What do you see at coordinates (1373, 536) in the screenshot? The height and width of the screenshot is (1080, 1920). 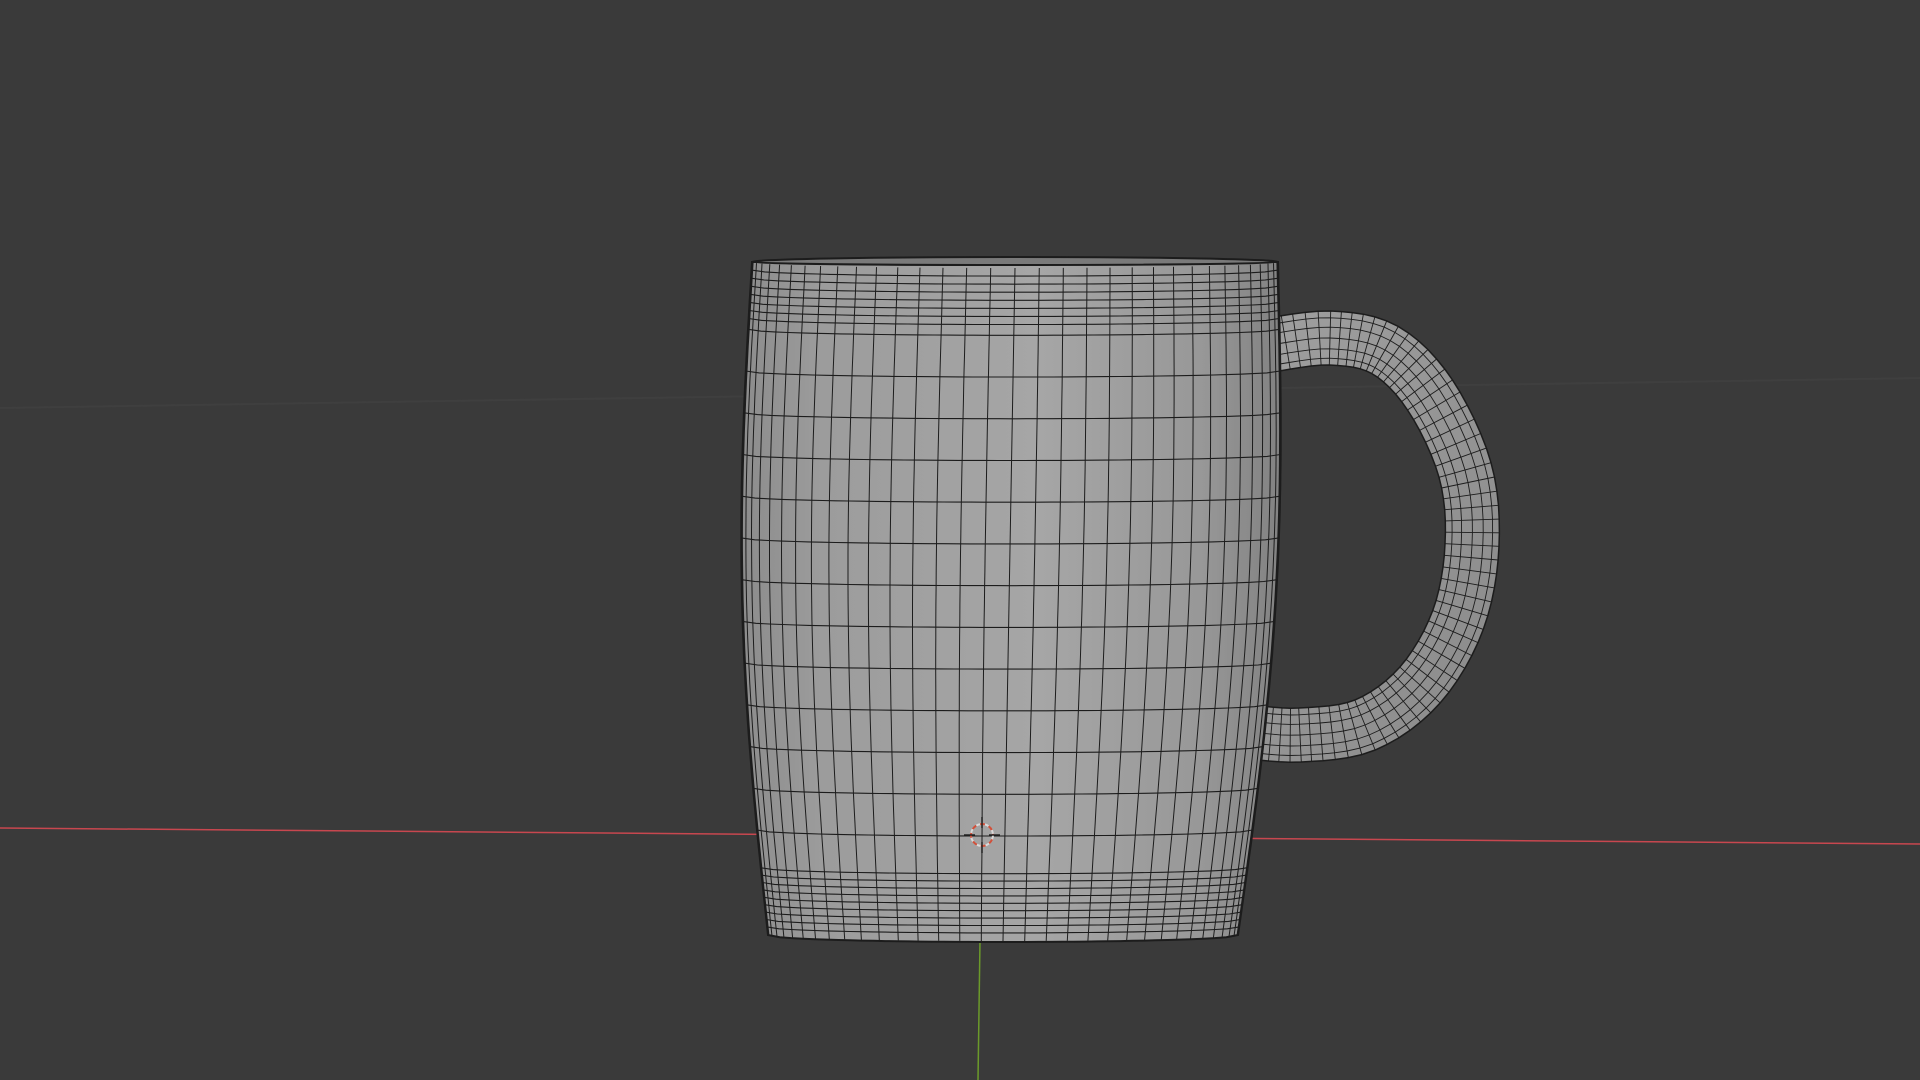 I see `mug-handle` at bounding box center [1373, 536].